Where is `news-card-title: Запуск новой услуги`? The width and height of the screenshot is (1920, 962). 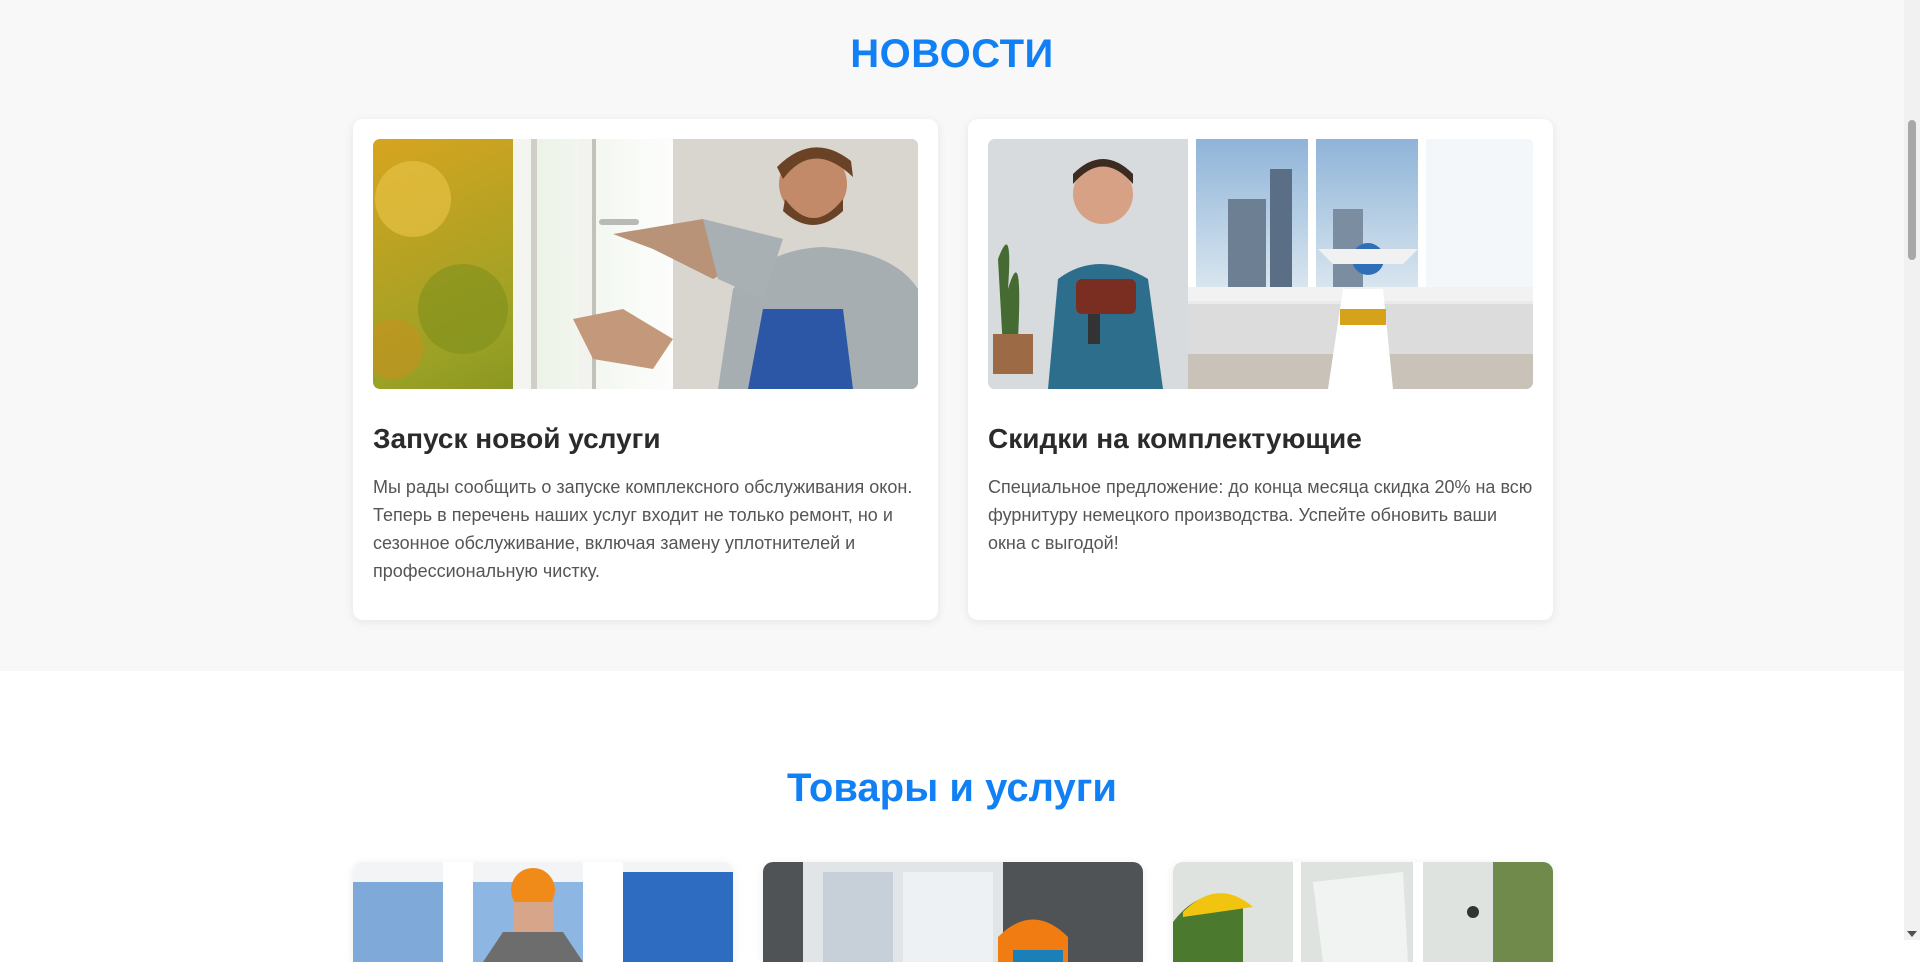
news-card-title: Запуск новой услуги is located at coordinates (517, 438).